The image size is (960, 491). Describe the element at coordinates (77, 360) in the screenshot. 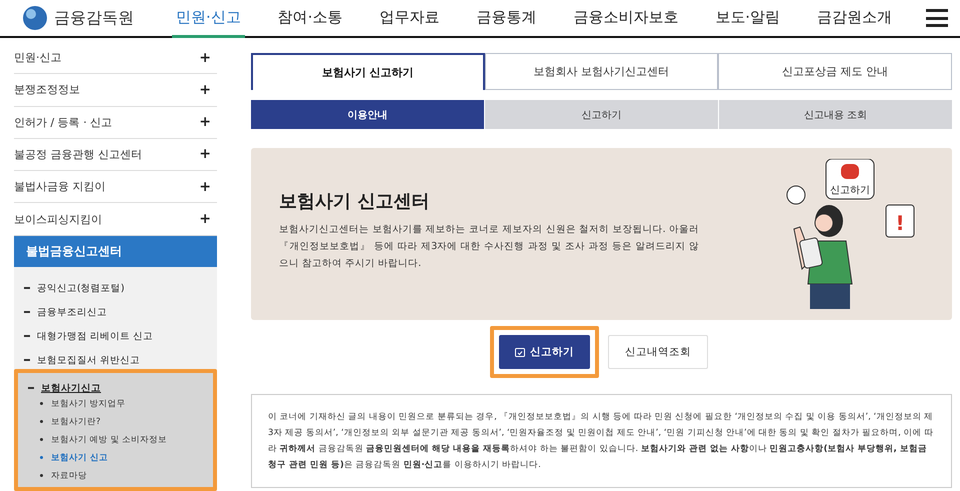

I see `submenu-item: 보험모집질서 위반신고` at that location.